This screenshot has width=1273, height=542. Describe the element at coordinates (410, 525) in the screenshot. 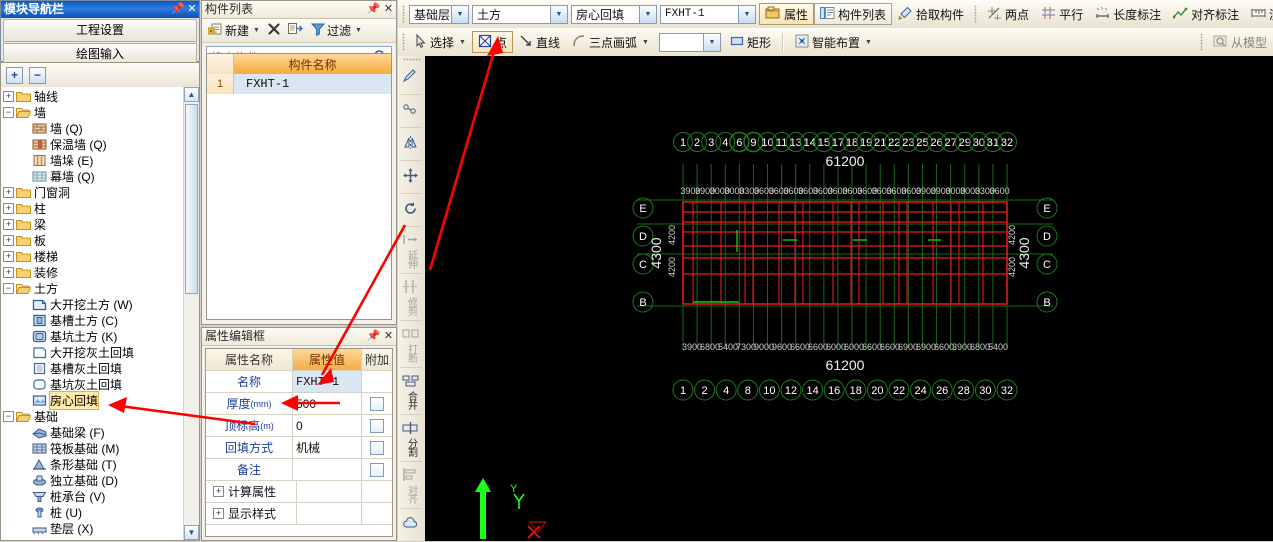

I see `cloud-tool` at that location.